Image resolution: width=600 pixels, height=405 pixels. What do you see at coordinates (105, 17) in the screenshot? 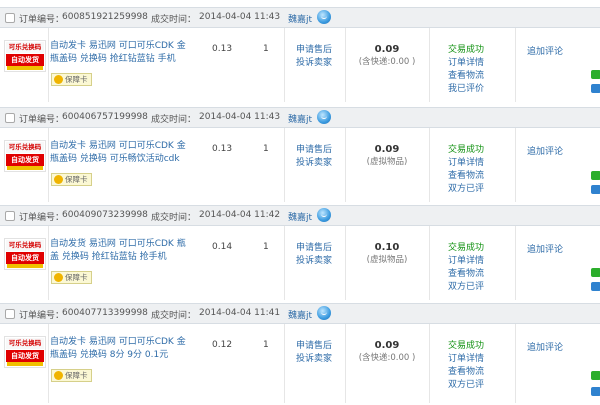
I see `order-no: 600851921259998` at bounding box center [105, 17].